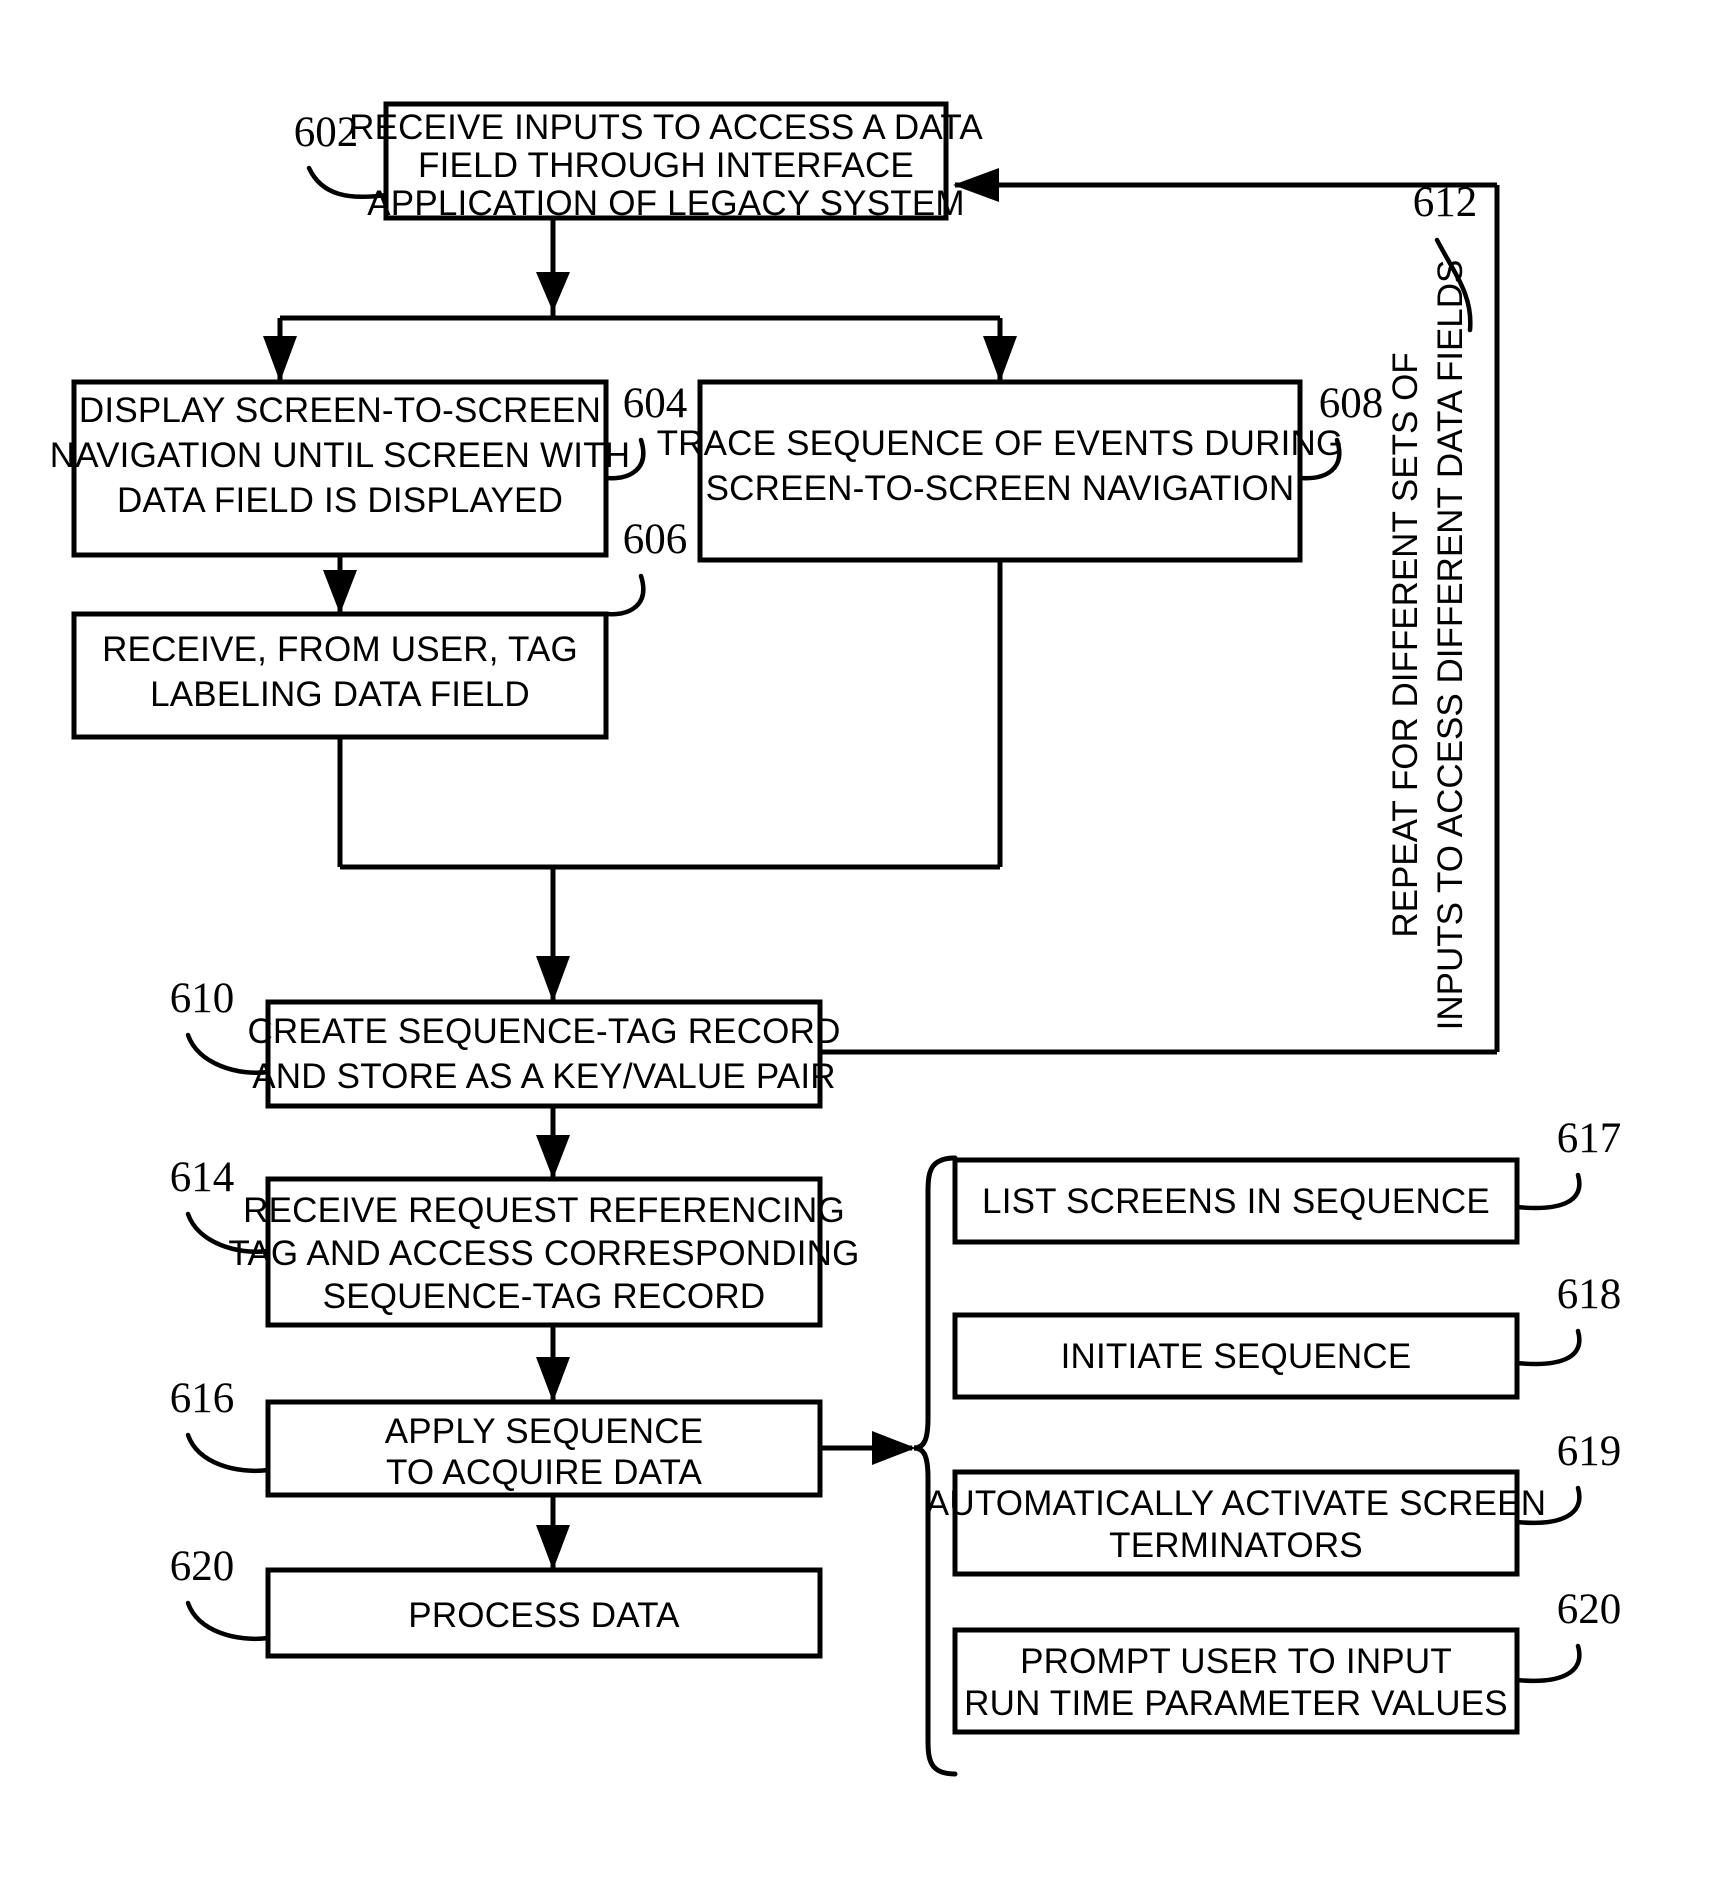  I want to click on right-column-brace, so click(935, 1466).